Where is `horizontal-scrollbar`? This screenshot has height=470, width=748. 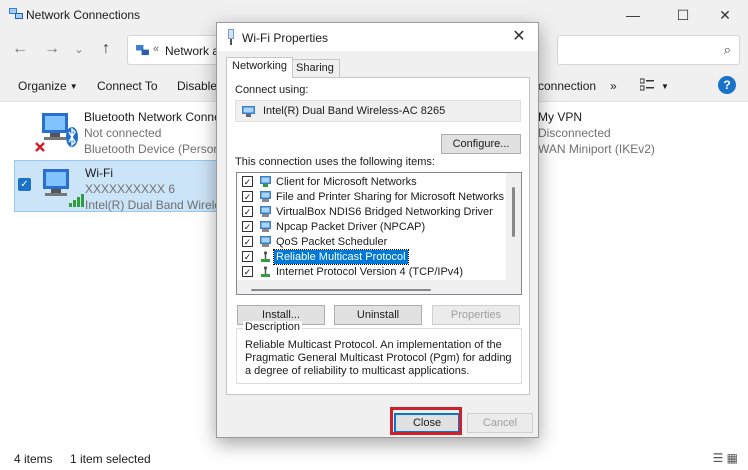
horizontal-scrollbar is located at coordinates (379, 287).